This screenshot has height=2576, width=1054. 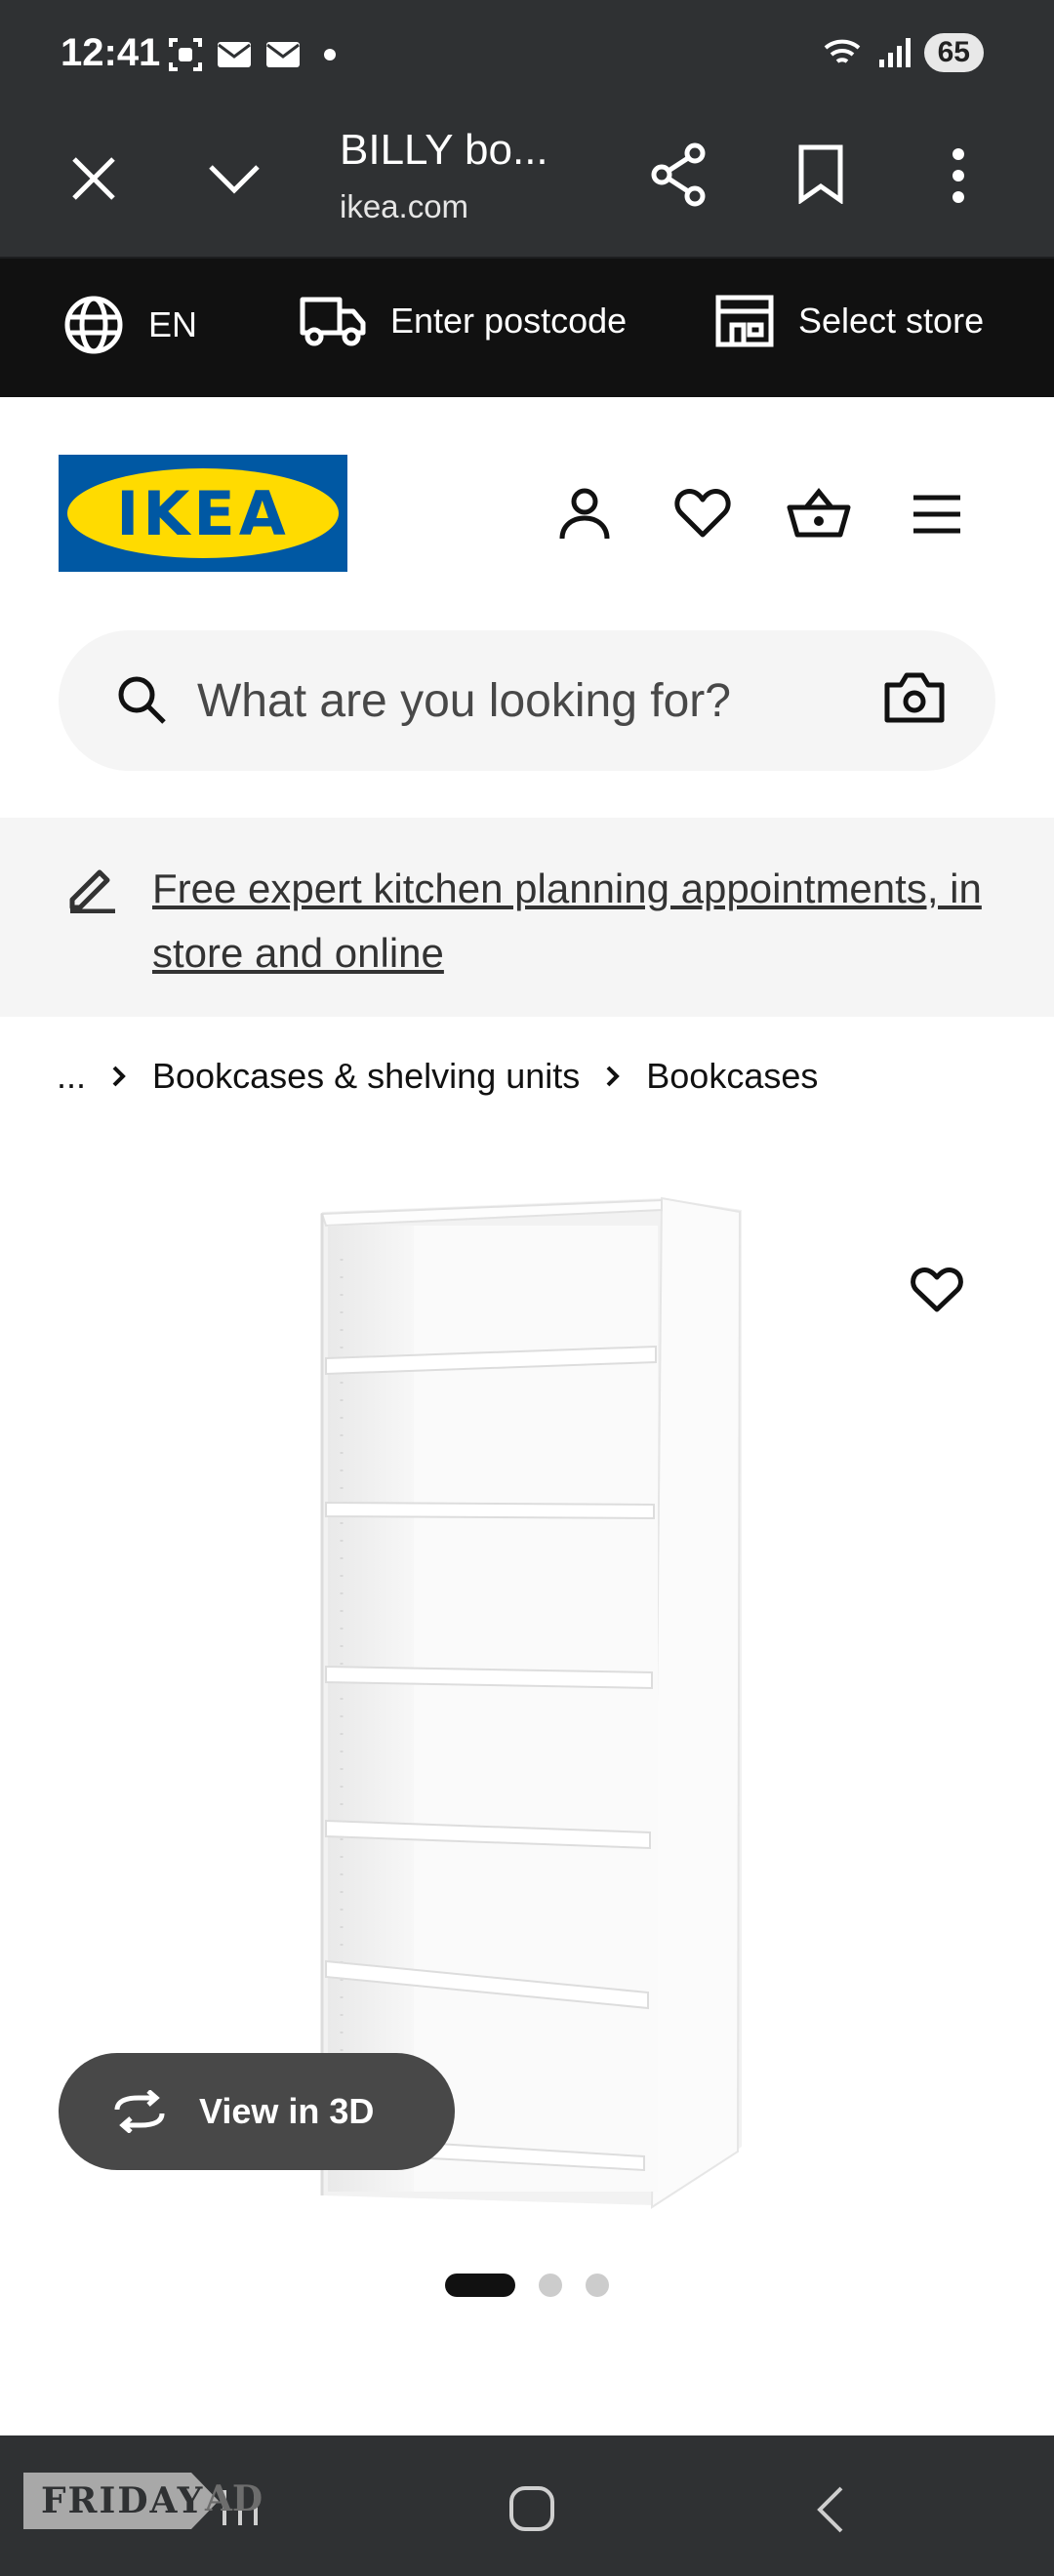 What do you see at coordinates (953, 52) in the screenshot?
I see `battery-indicator: 65` at bounding box center [953, 52].